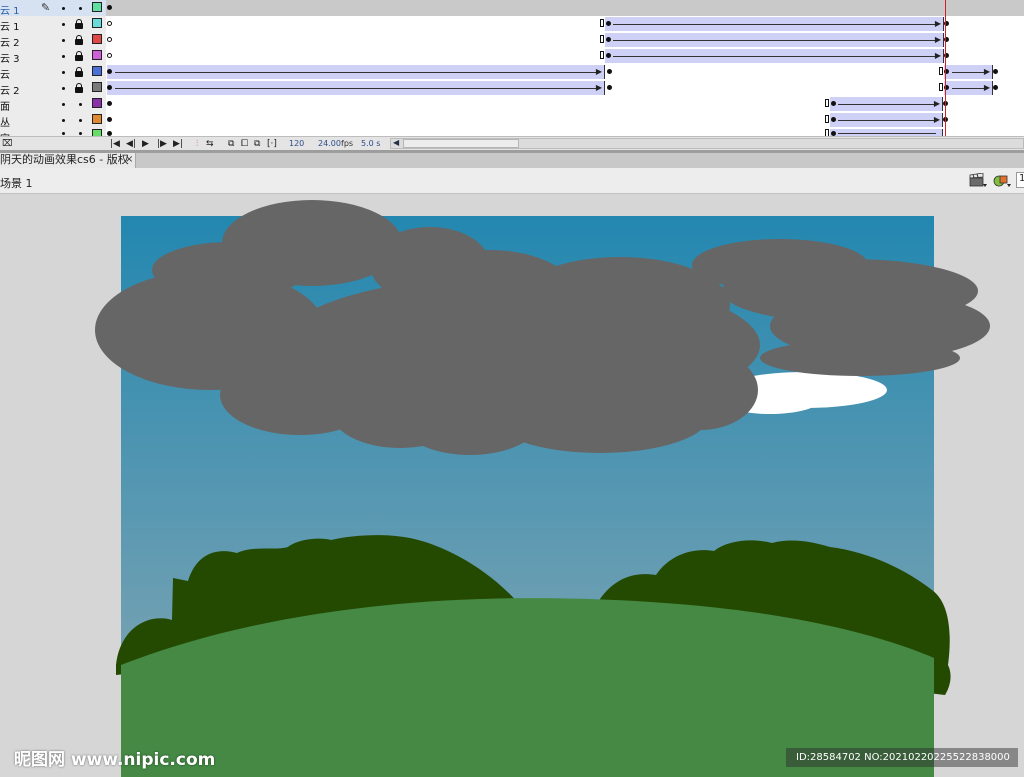  Describe the element at coordinates (53, 72) in the screenshot. I see `layer-header: 云` at that location.